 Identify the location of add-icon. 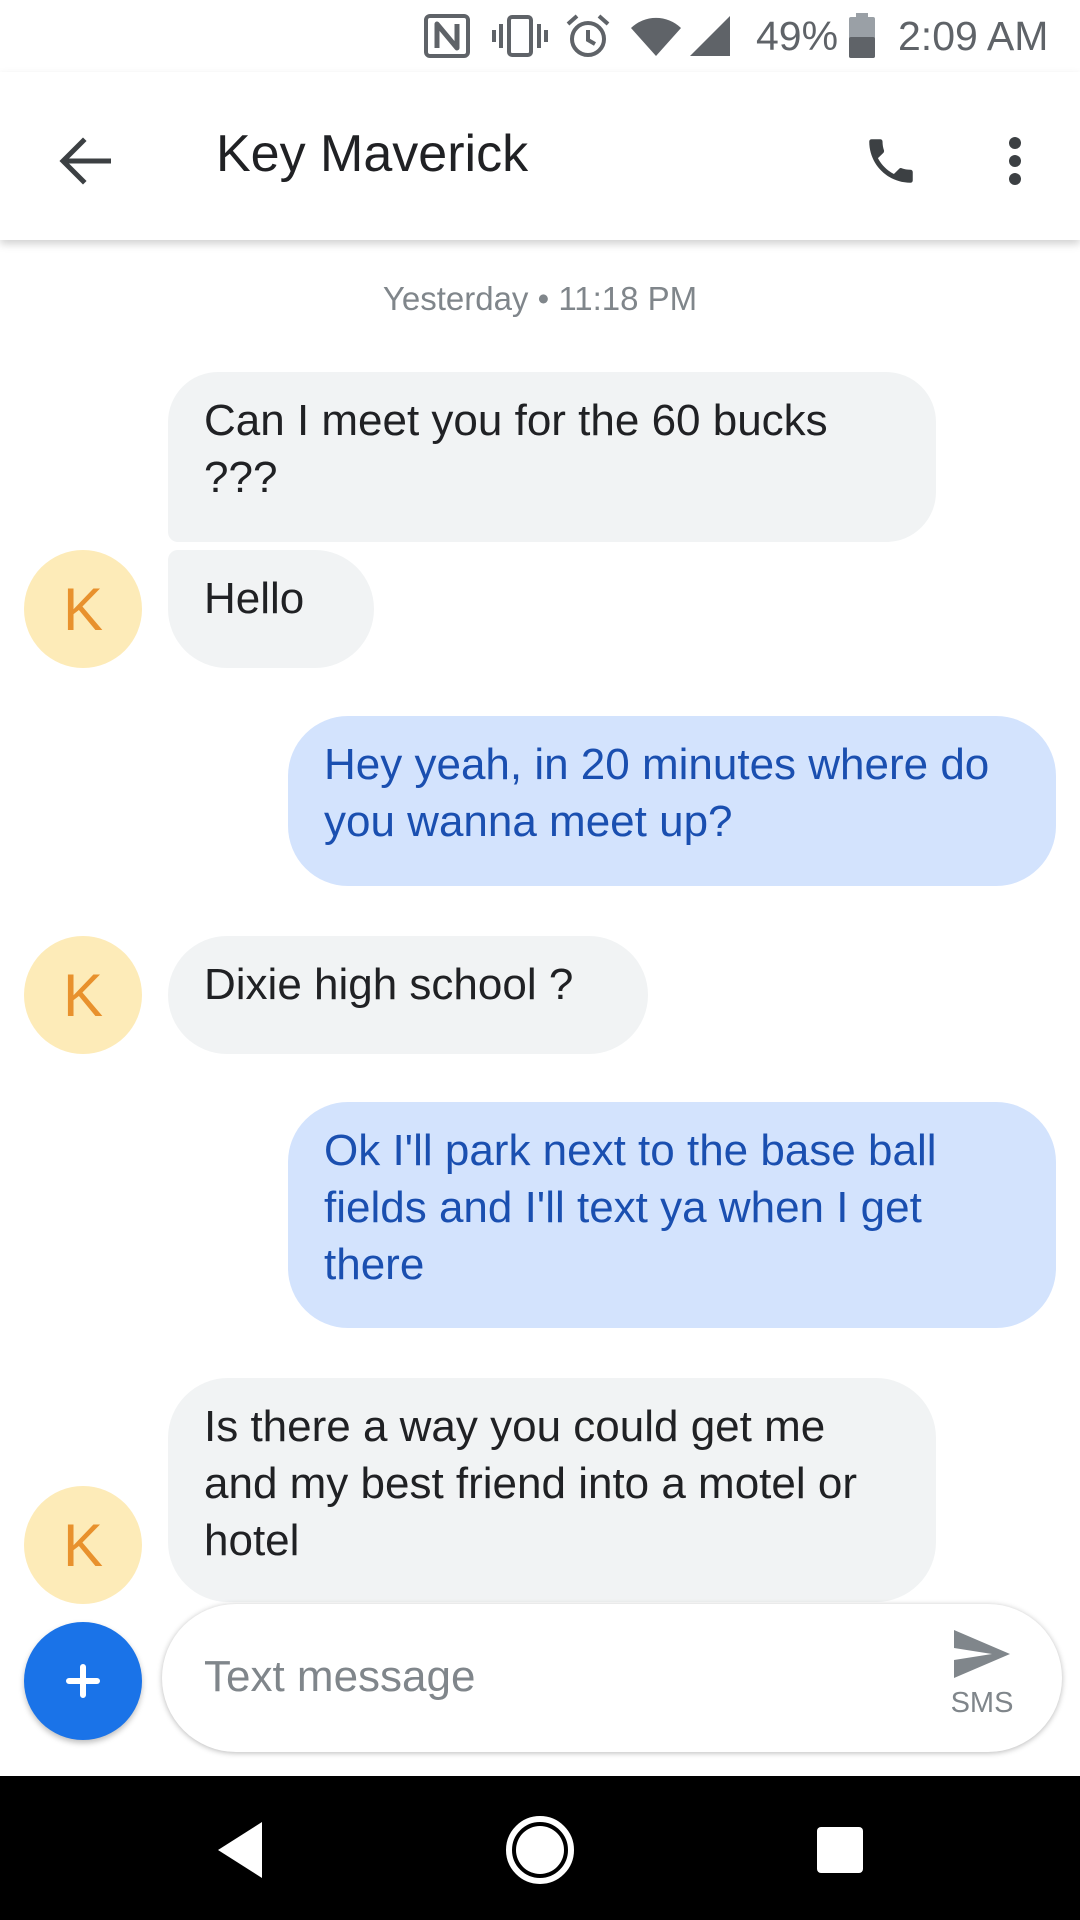
(83, 1681).